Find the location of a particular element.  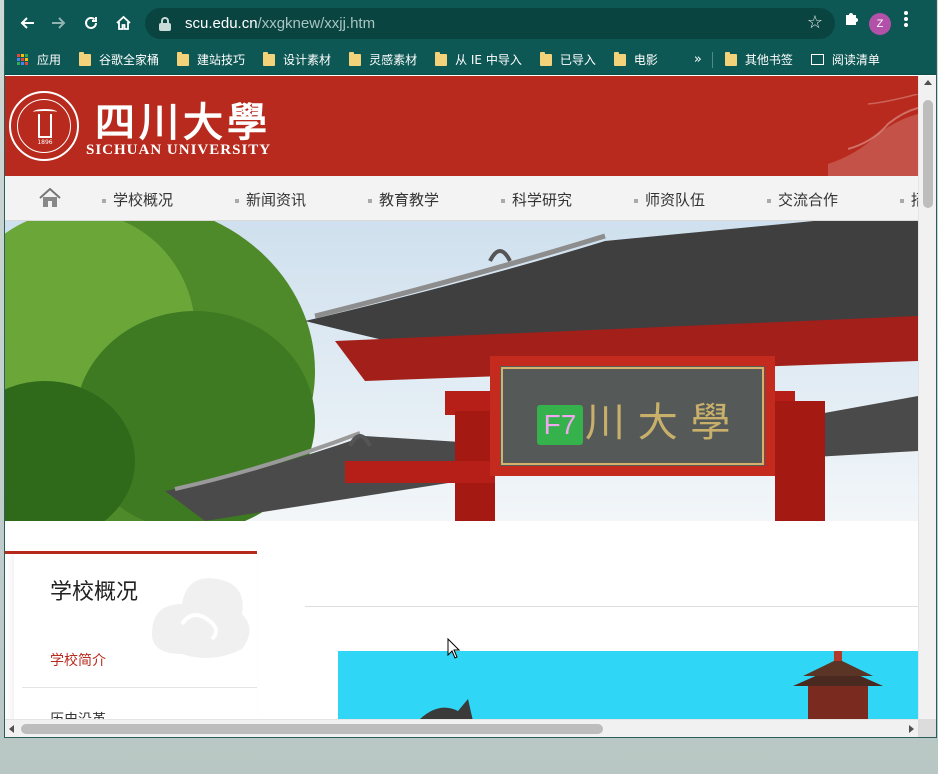

seal-ring: 1896 is located at coordinates (44, 126).